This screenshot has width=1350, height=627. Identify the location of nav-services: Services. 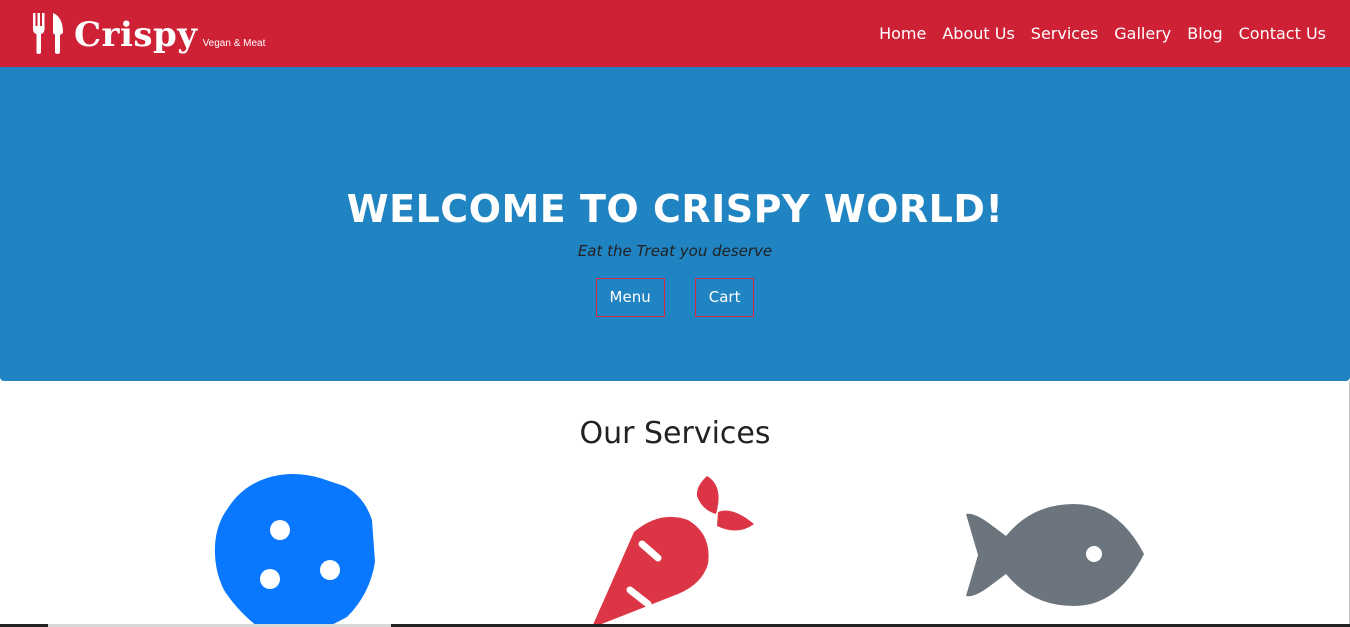
(1064, 33).